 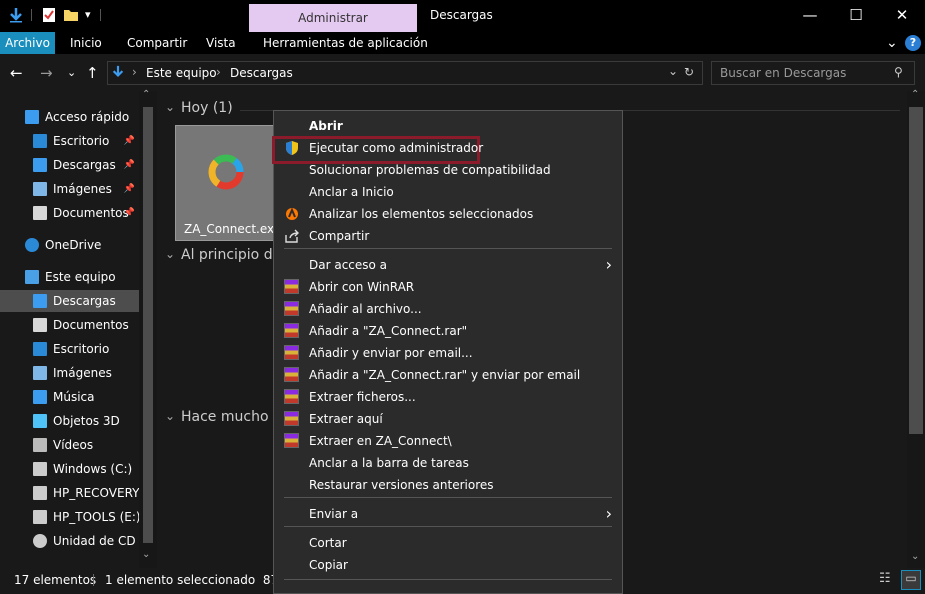 What do you see at coordinates (69, 277) in the screenshot?
I see `sidebar-item: Este equipo` at bounding box center [69, 277].